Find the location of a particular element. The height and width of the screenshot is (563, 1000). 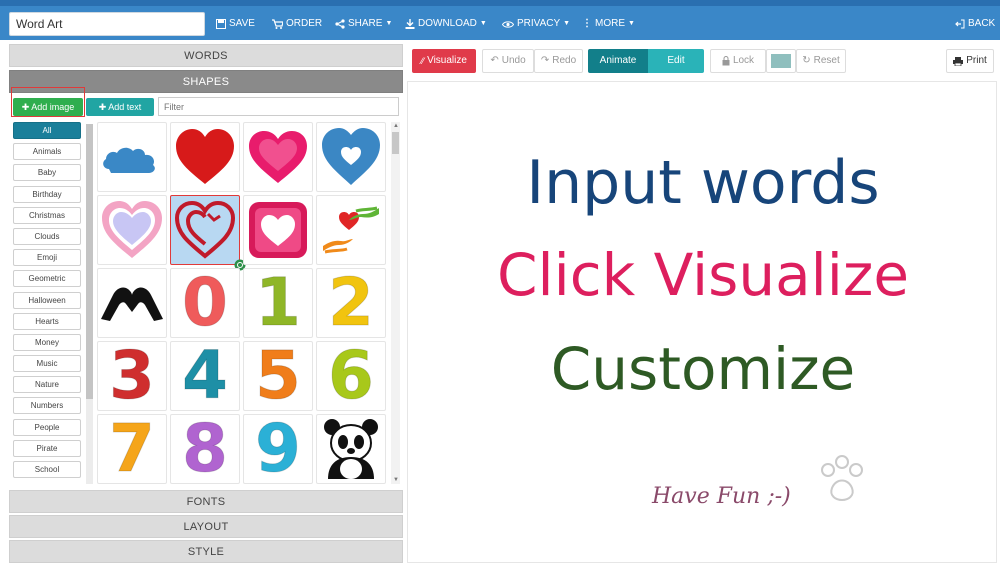

shape-number-0: 0 is located at coordinates (205, 303).